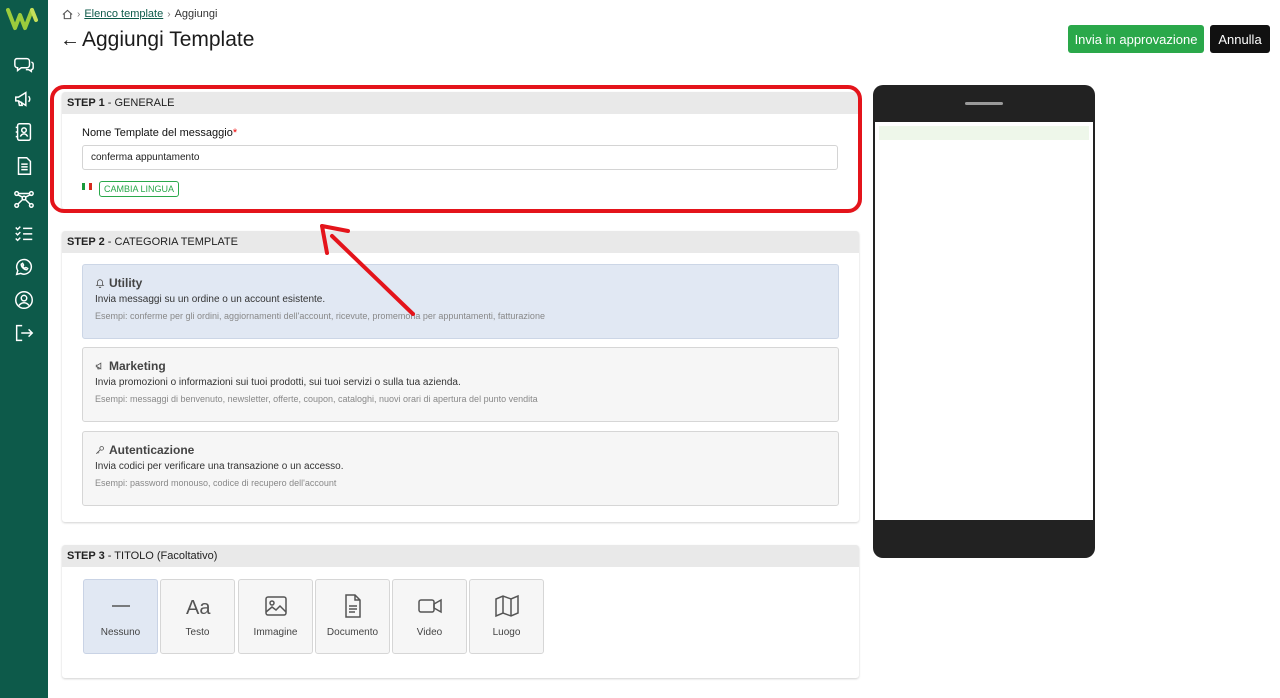 Image resolution: width=1280 pixels, height=698 pixels. What do you see at coordinates (1136, 39) in the screenshot?
I see `submit-approval-button: Invia in approvazione` at bounding box center [1136, 39].